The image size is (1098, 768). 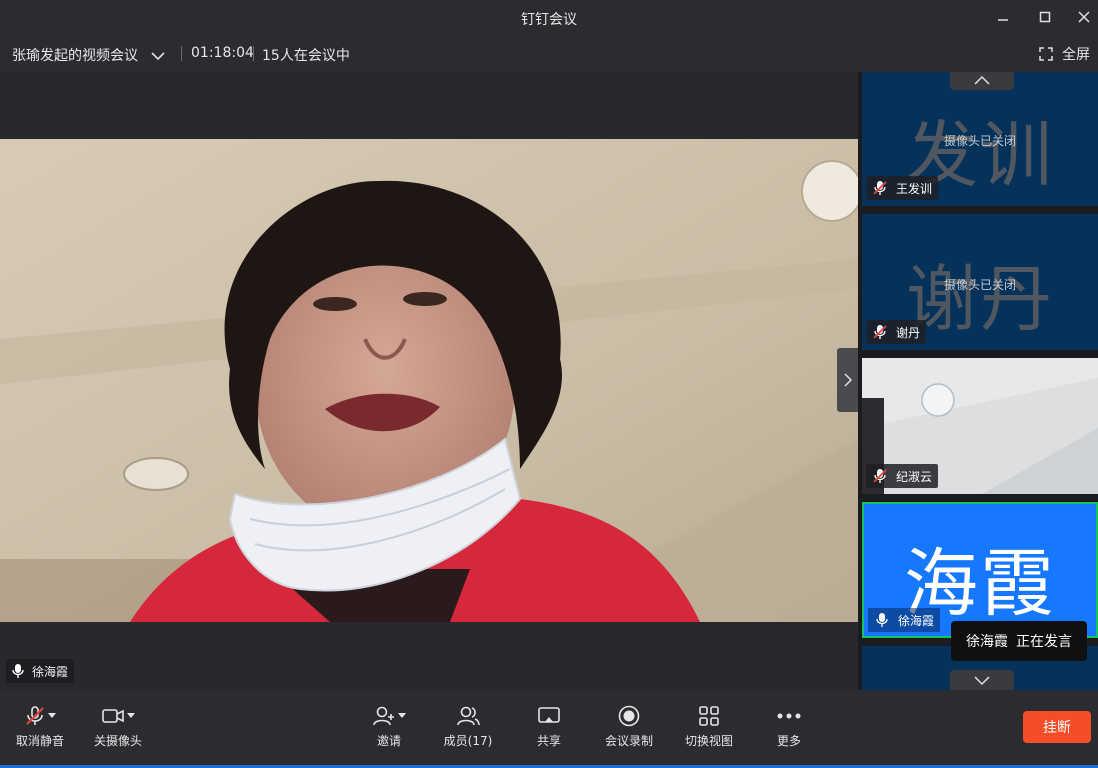 I want to click on participant-tile: 纪淑云, so click(x=980, y=426).